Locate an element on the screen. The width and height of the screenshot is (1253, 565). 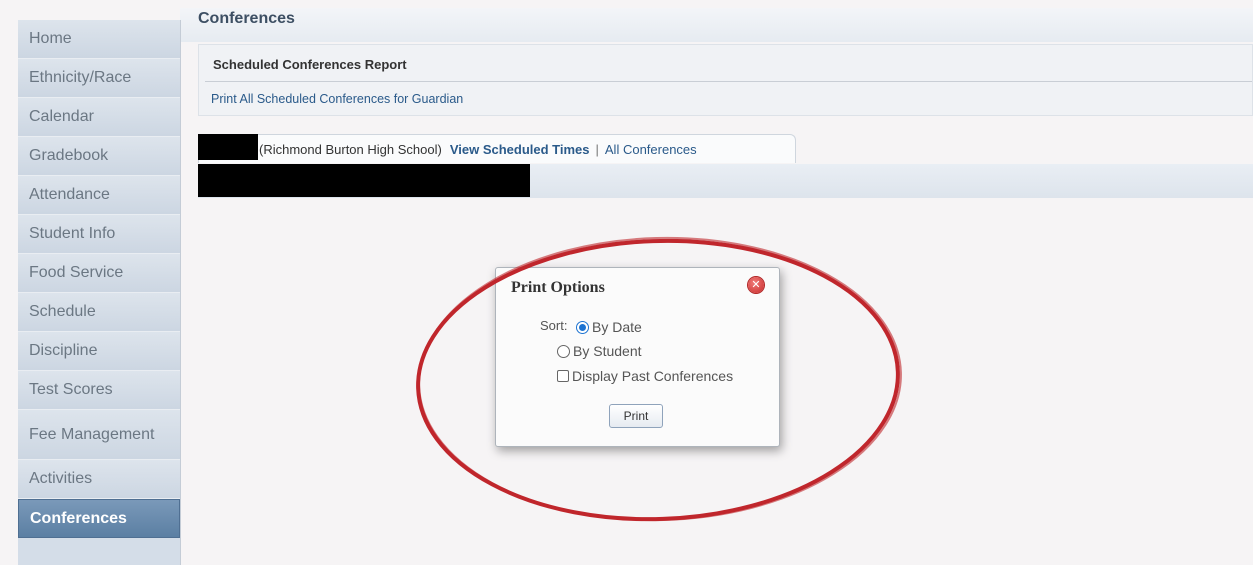
sidebar-item-conferences: Conferences is located at coordinates (99, 518).